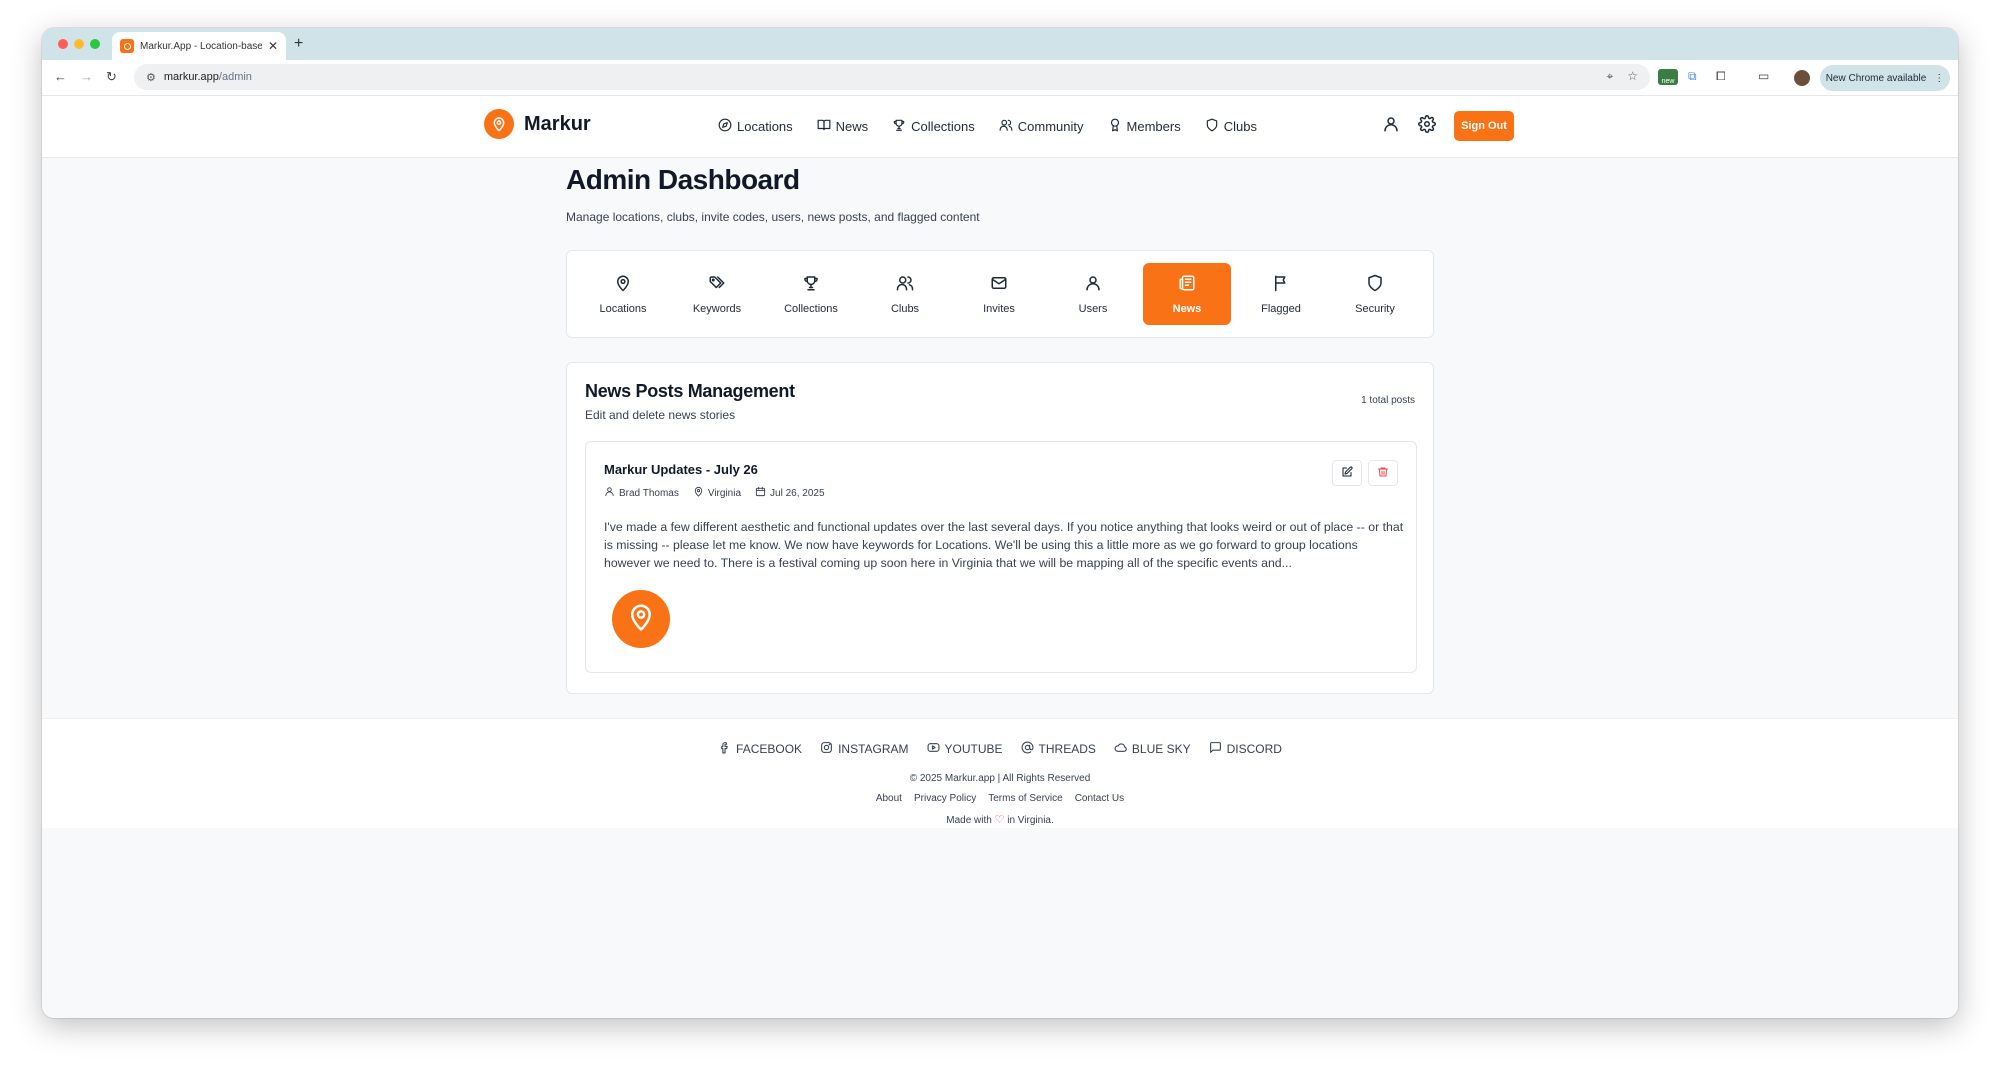  I want to click on location-icon: ⌖, so click(1609, 76).